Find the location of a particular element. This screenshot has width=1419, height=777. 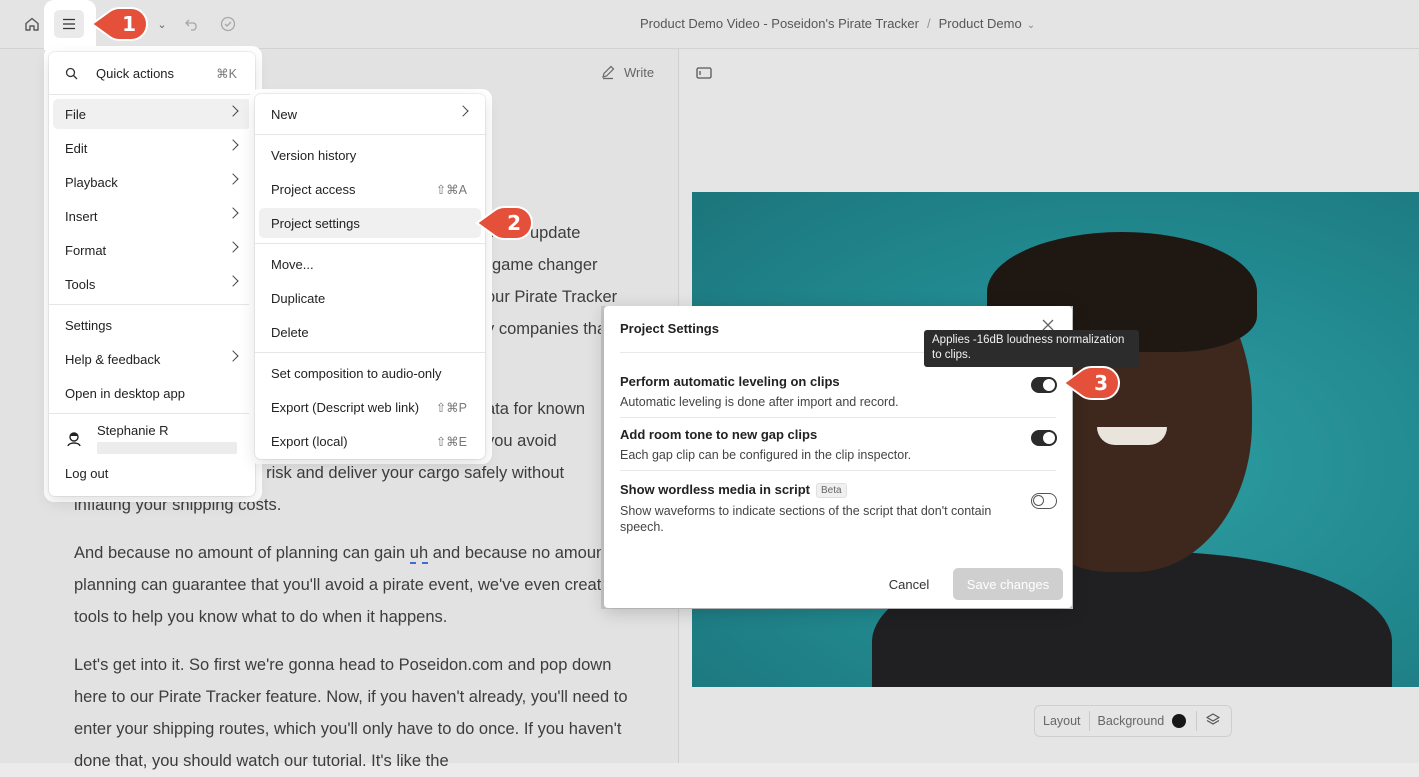

main-menu-button is located at coordinates (69, 24).